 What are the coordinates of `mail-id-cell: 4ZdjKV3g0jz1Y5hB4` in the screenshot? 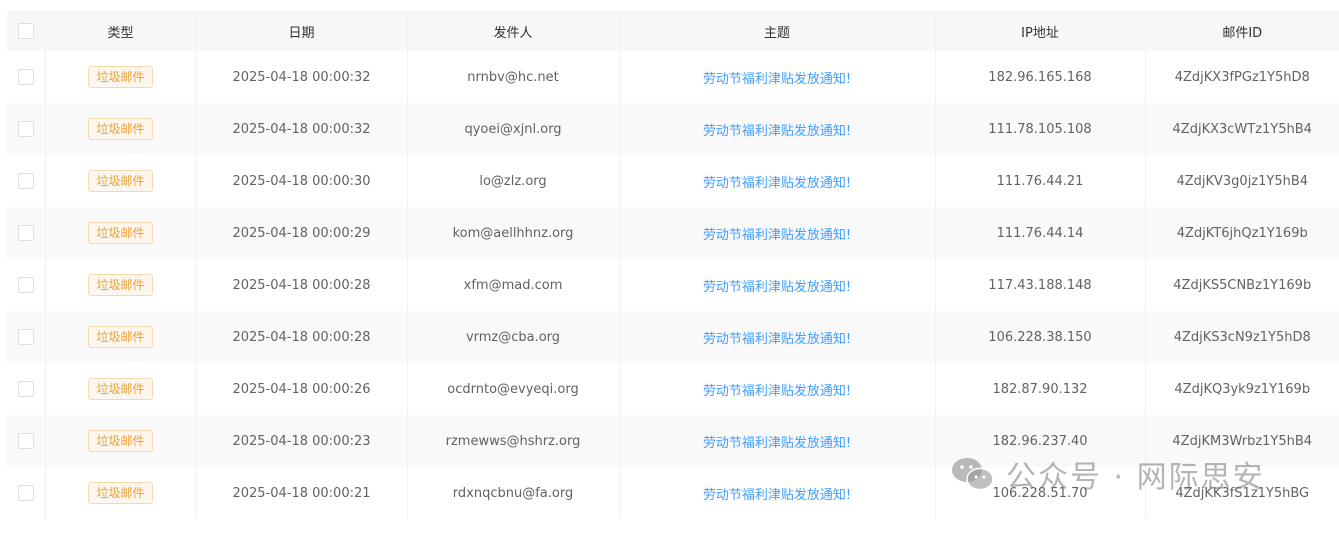 It's located at (1242, 181).